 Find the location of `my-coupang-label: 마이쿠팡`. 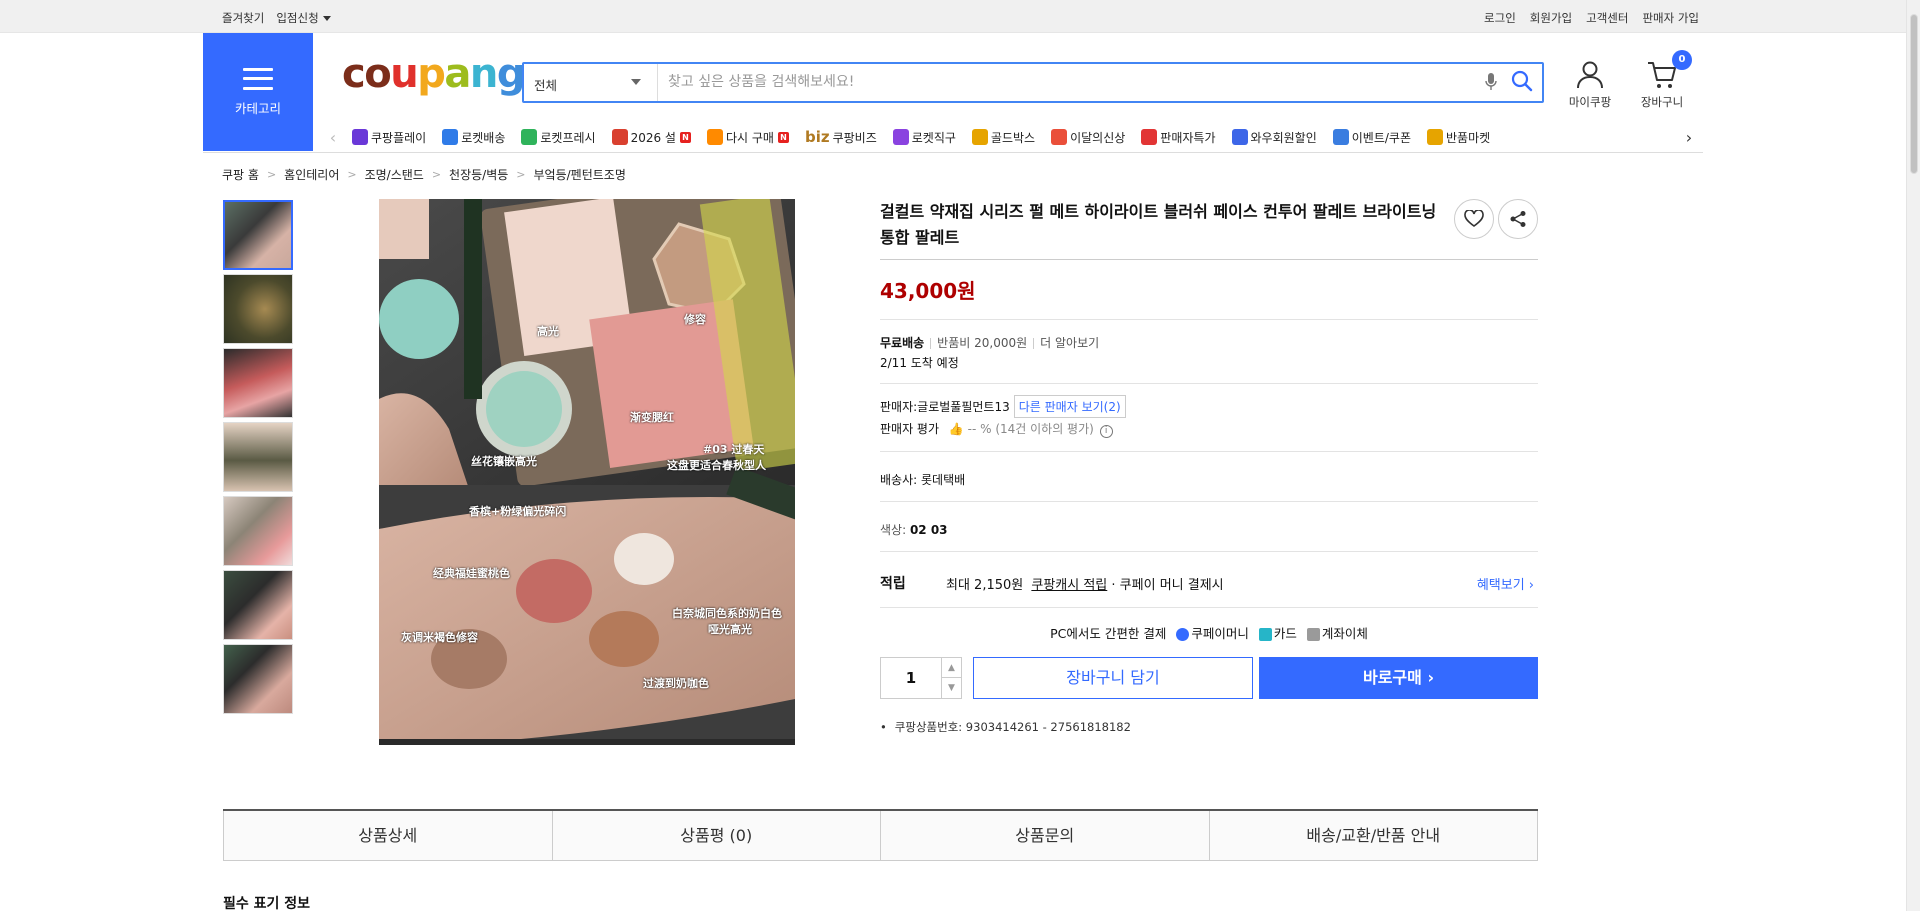

my-coupang-label: 마이쿠팡 is located at coordinates (1590, 102).